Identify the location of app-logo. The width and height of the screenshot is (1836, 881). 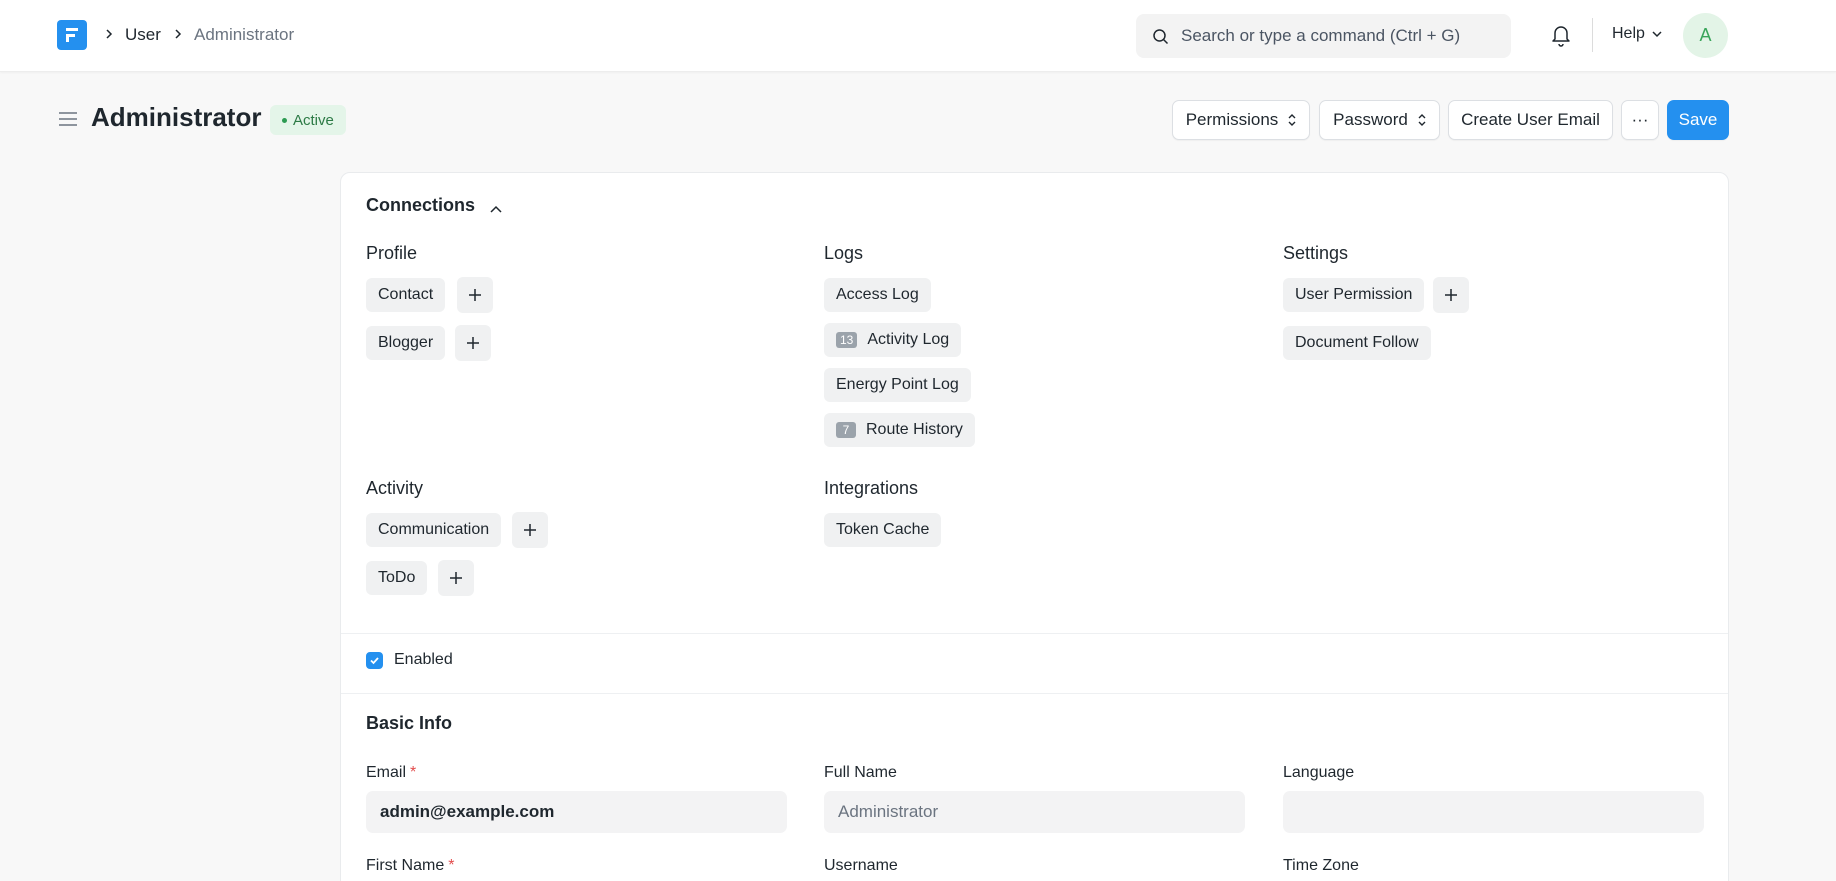
(72, 35).